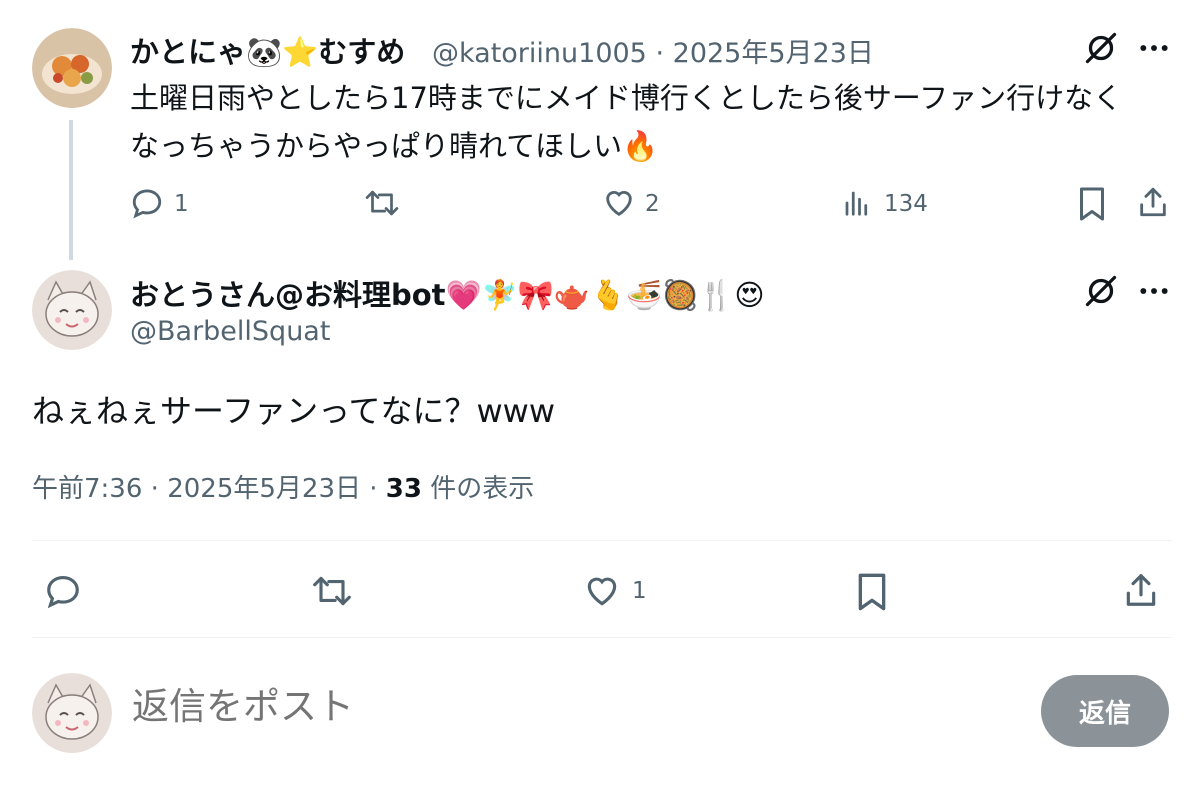 The width and height of the screenshot is (1200, 794). Describe the element at coordinates (1105, 711) in the screenshot. I see `reply-button: 返信` at that location.